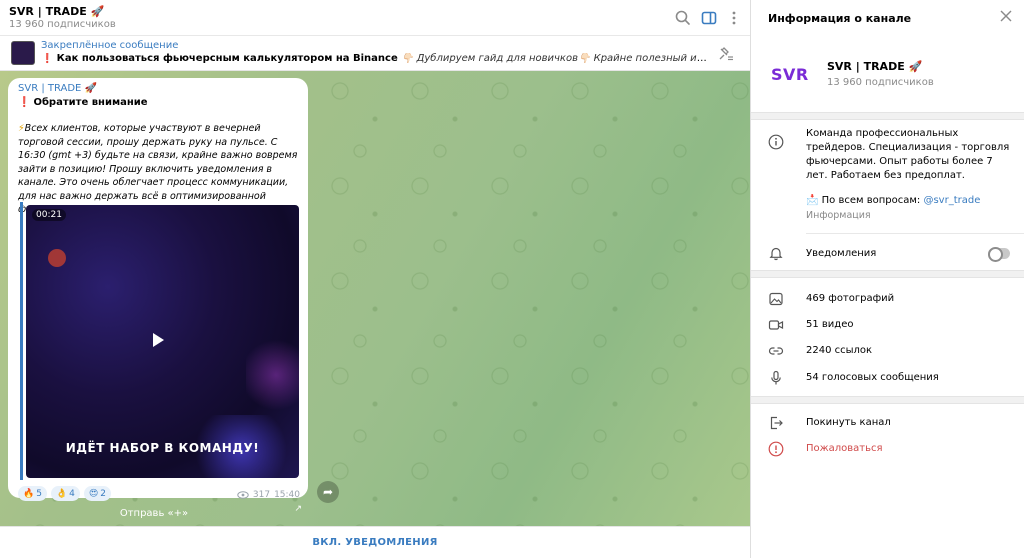  Describe the element at coordinates (776, 351) in the screenshot. I see `link-icon` at that location.